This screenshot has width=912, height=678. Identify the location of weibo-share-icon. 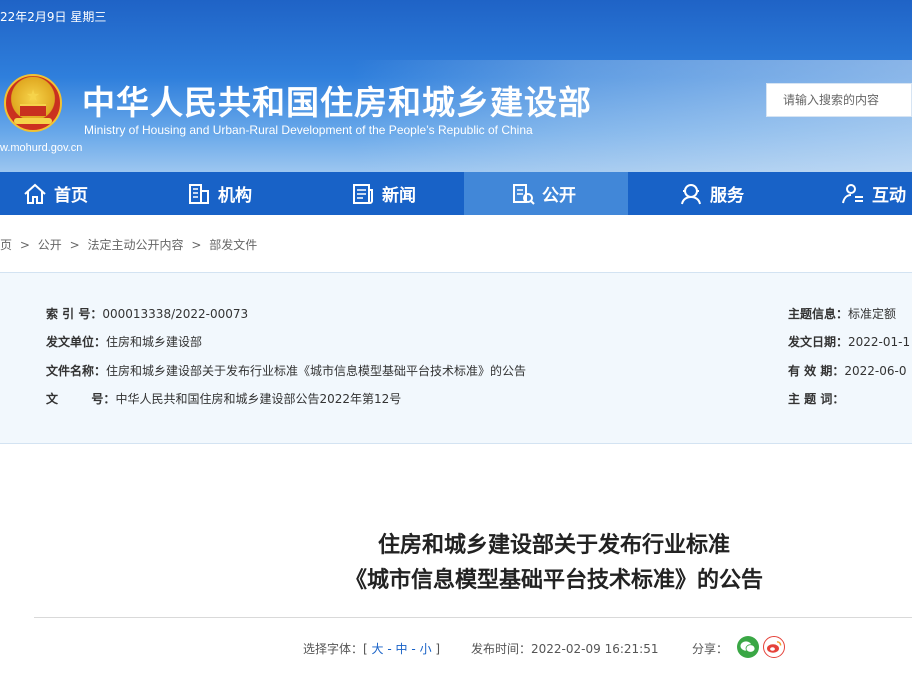
(774, 647).